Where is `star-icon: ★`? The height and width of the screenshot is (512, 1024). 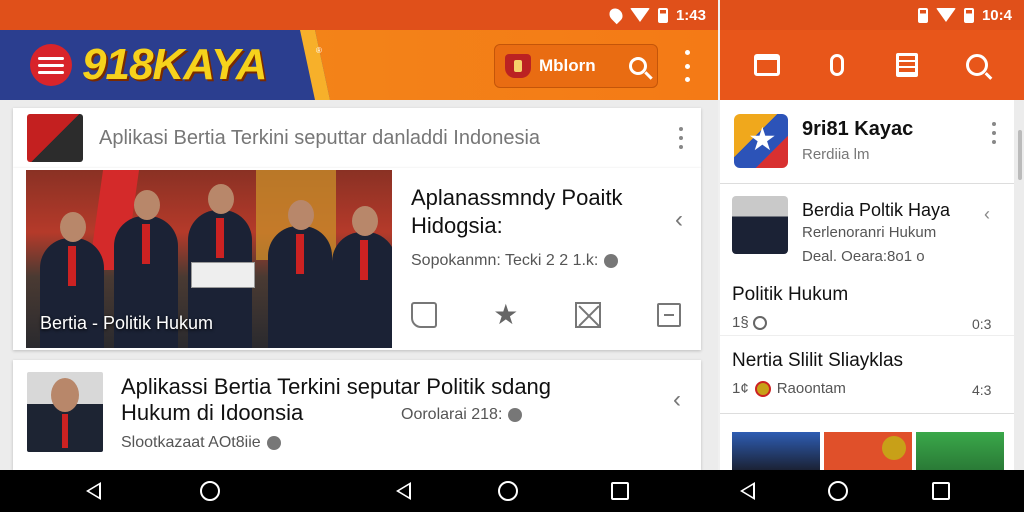 star-icon: ★ is located at coordinates (505, 315).